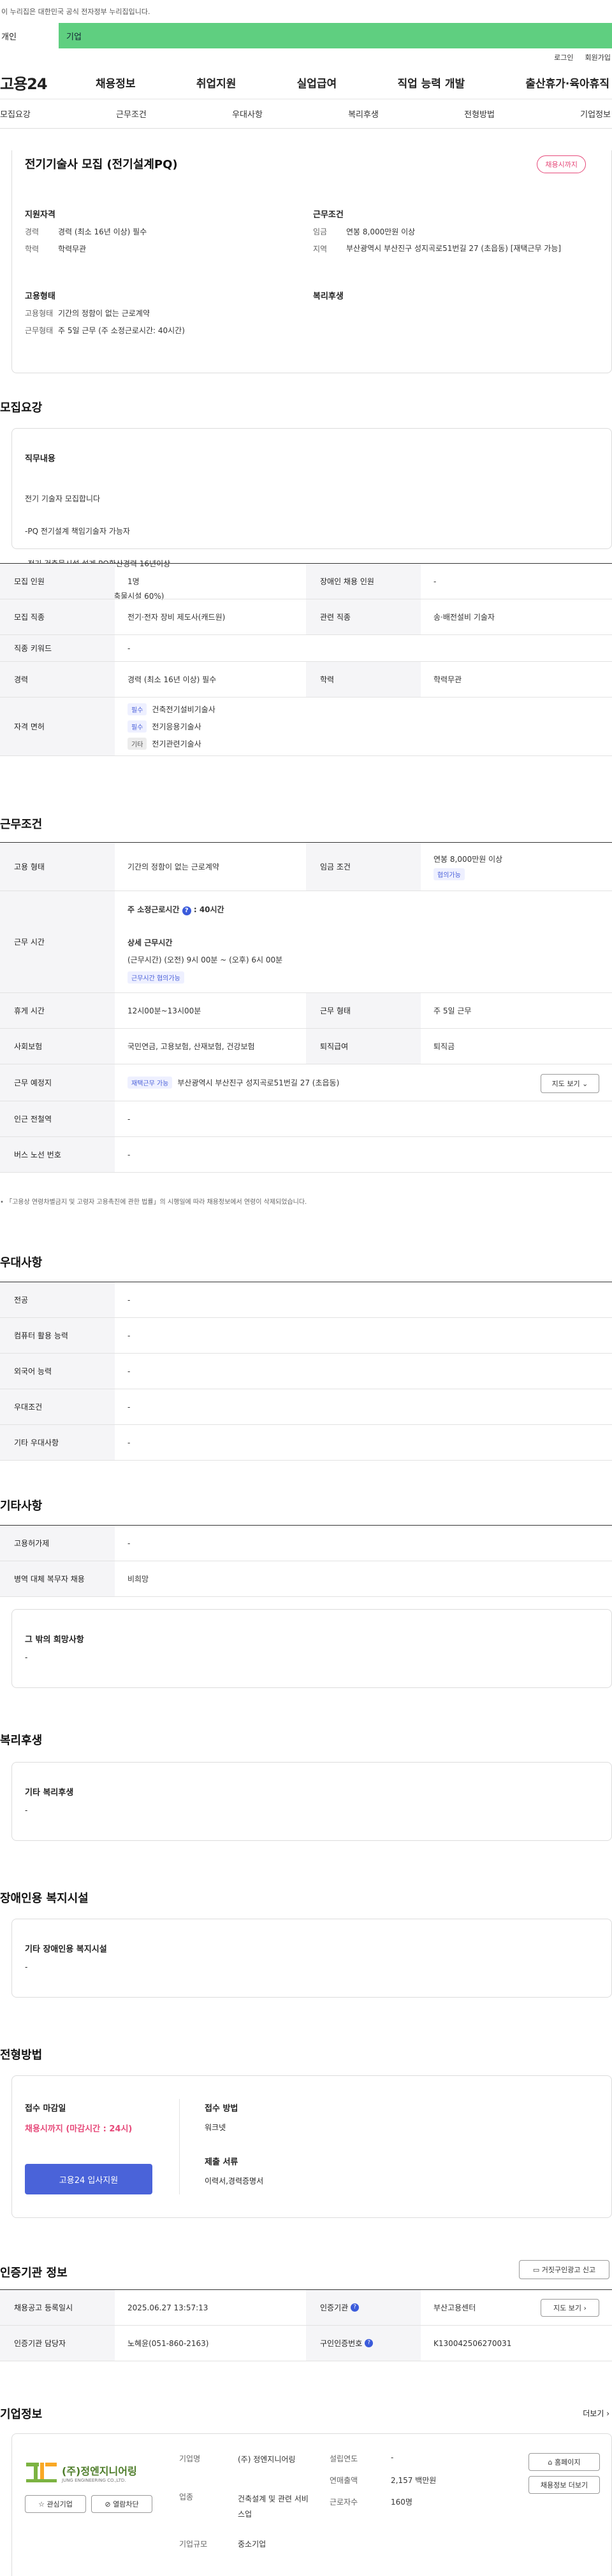 This screenshot has width=612, height=2576. I want to click on job-desc-heading: 직무내용, so click(40, 459).